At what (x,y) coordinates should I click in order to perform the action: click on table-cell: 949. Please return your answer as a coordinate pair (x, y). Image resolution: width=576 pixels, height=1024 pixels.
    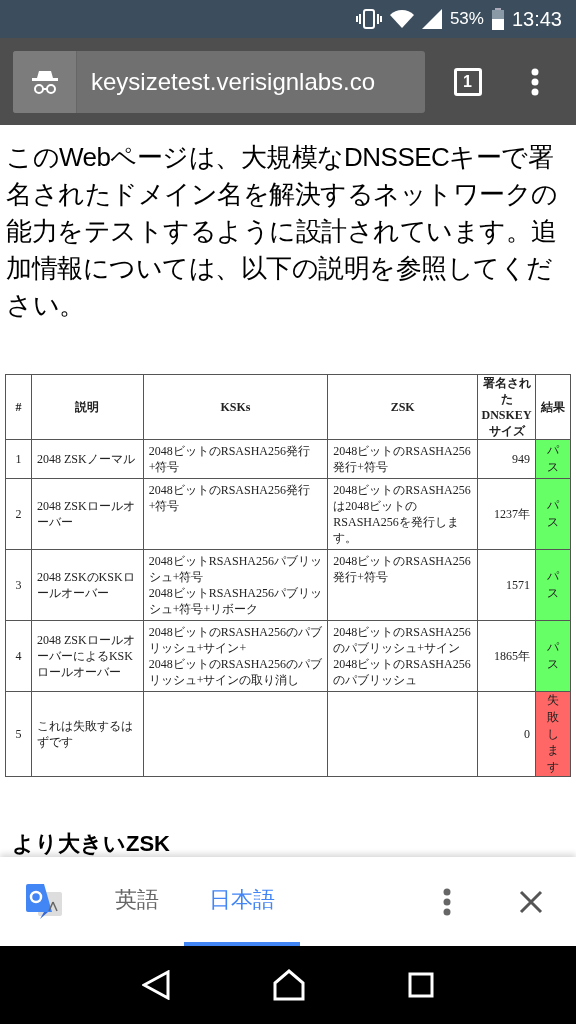
    Looking at the image, I should click on (506, 459).